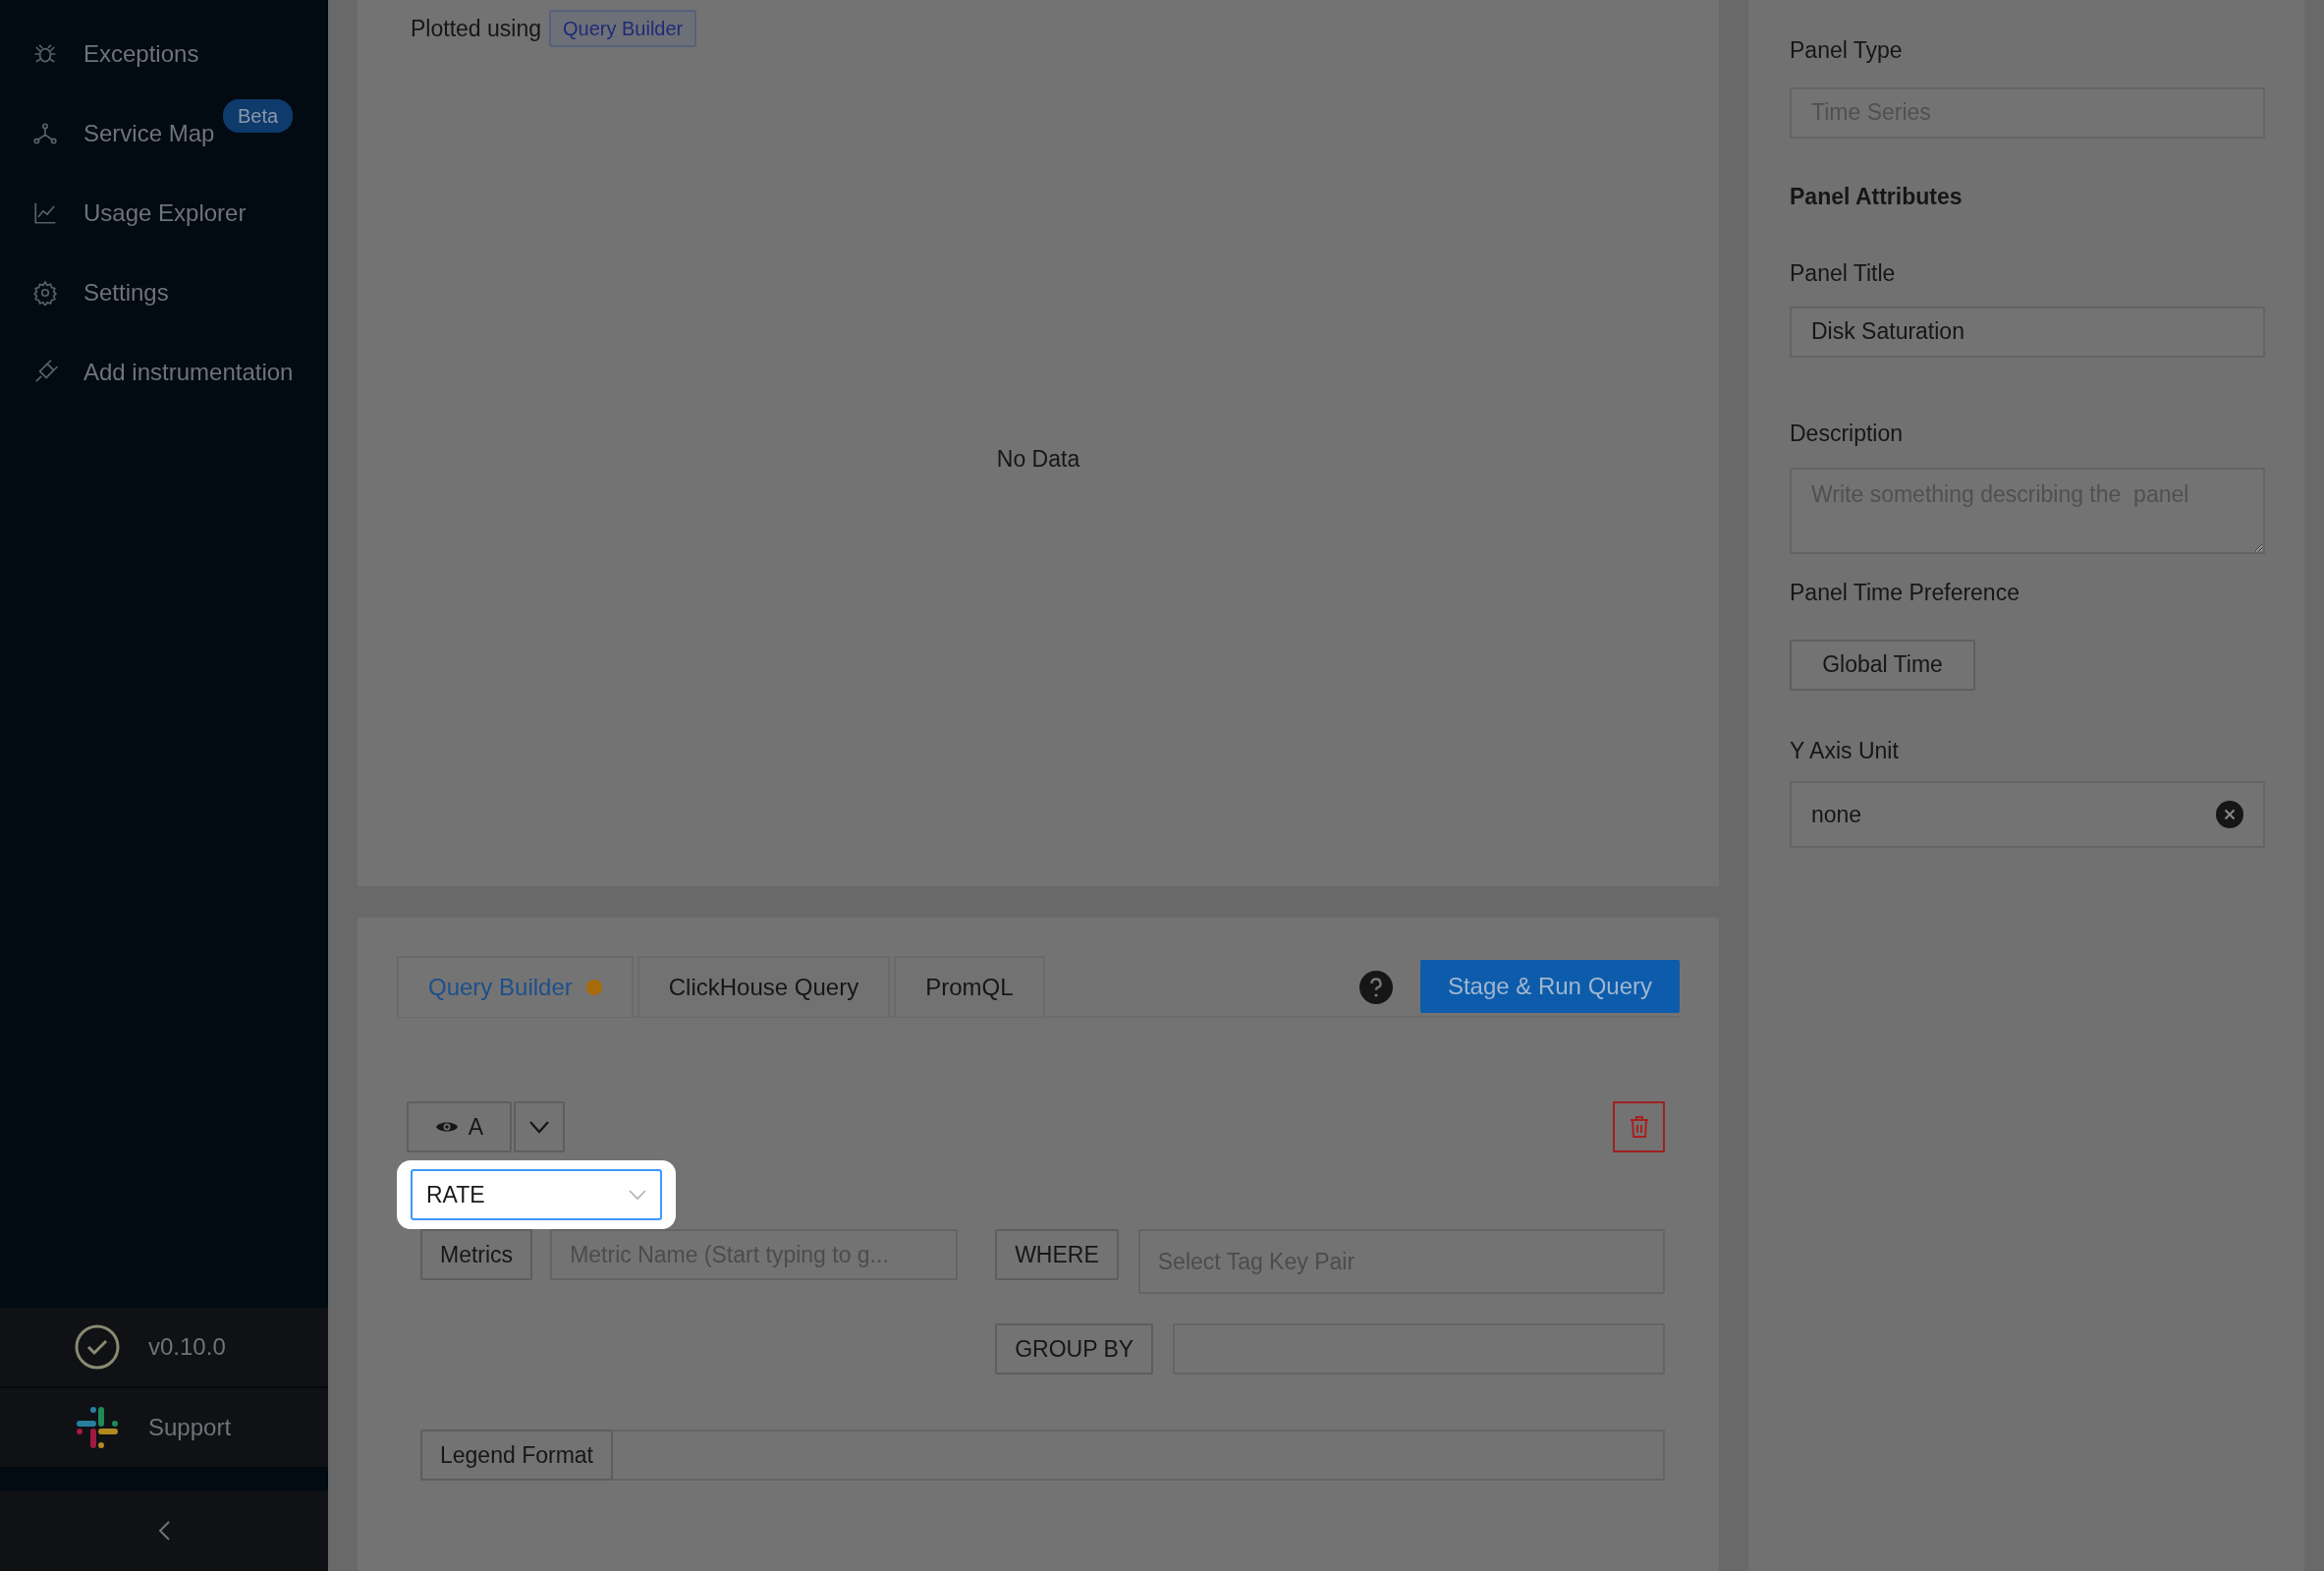 This screenshot has height=1571, width=2324. I want to click on where-label: WHERE, so click(1057, 1254).